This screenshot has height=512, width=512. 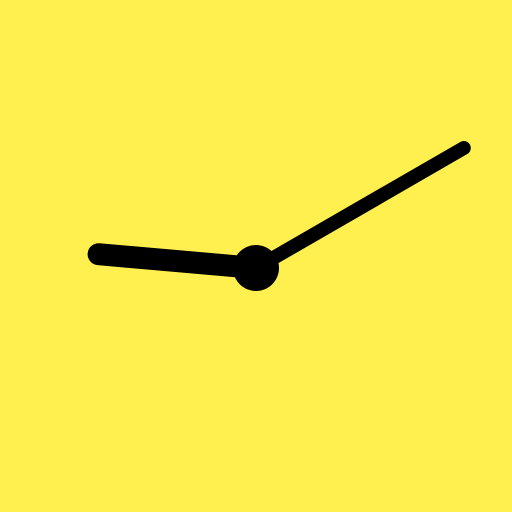 I want to click on center-pin-icon, so click(x=256, y=268).